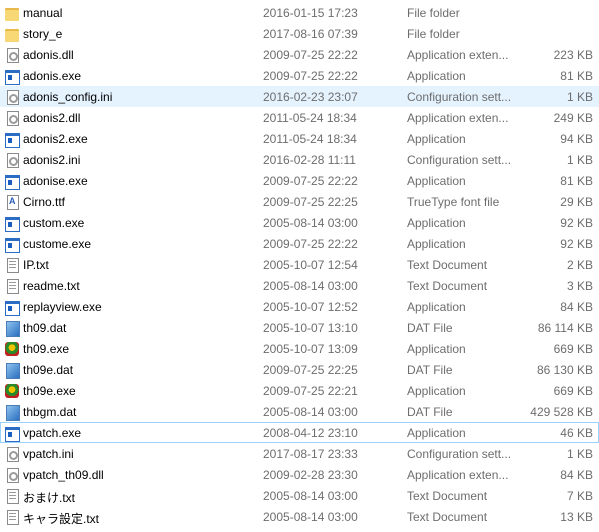 The image size is (599, 532). I want to click on font-icon, so click(12, 202).